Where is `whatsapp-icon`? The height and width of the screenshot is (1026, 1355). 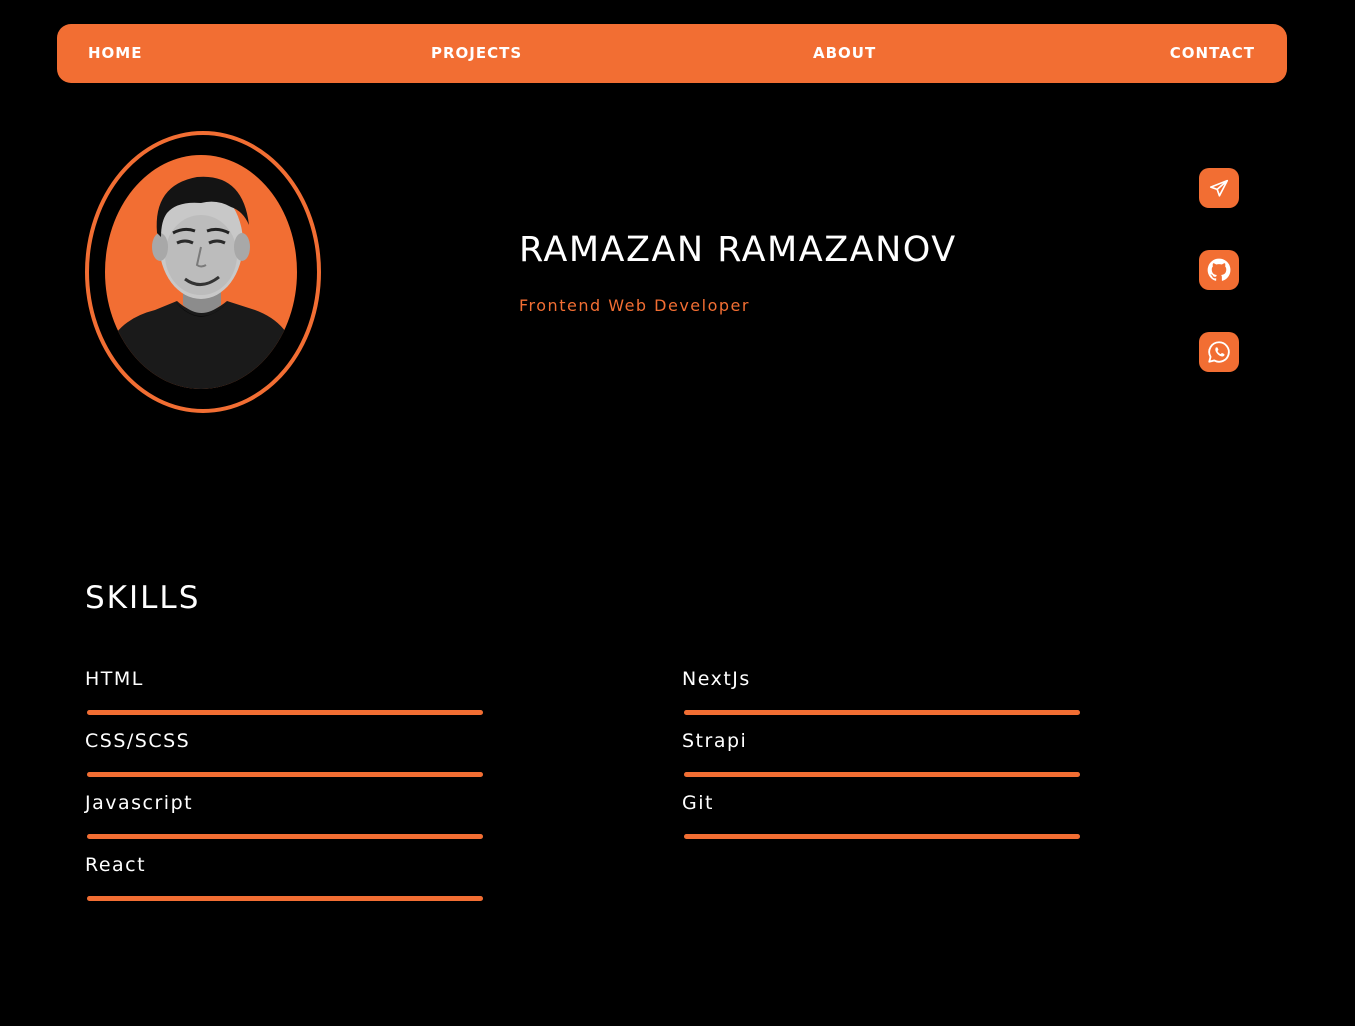 whatsapp-icon is located at coordinates (1219, 352).